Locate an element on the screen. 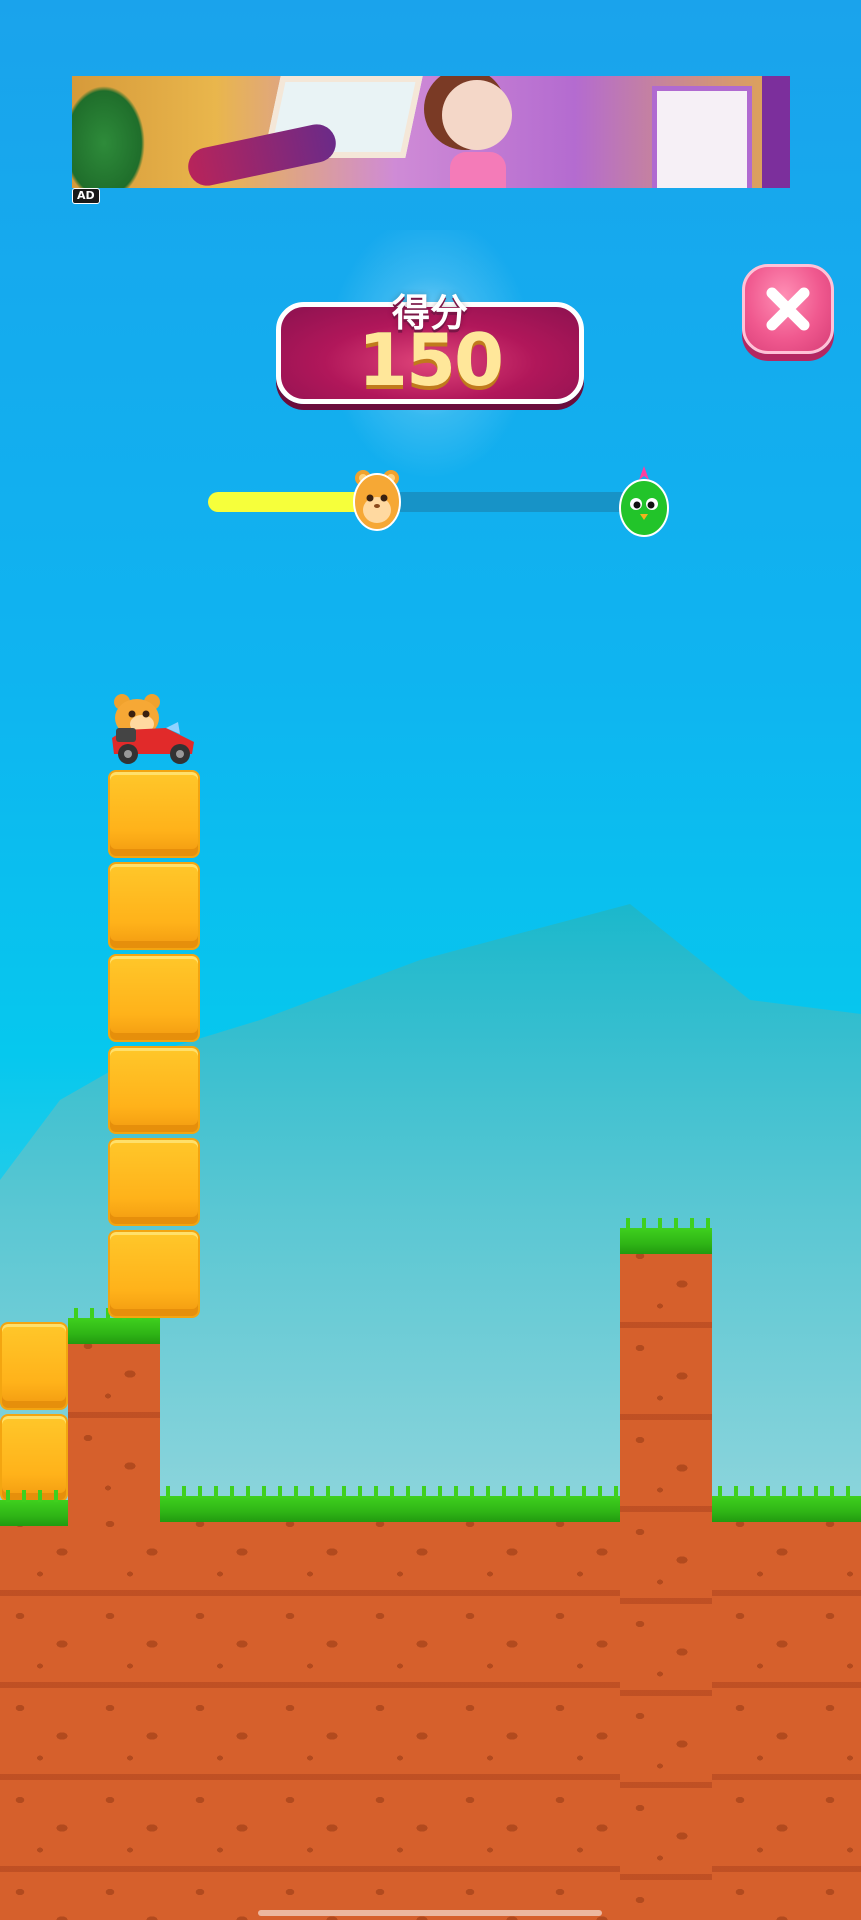  ad-door-graphic is located at coordinates (702, 137).